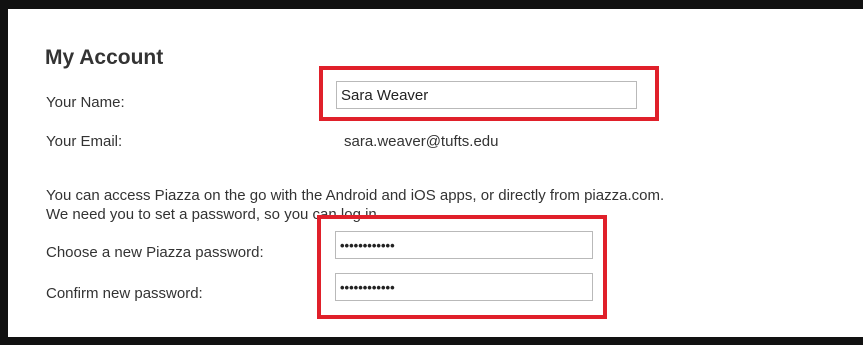  Describe the element at coordinates (421, 141) in the screenshot. I see `email-value: sara.weaver@tufts.edu` at that location.